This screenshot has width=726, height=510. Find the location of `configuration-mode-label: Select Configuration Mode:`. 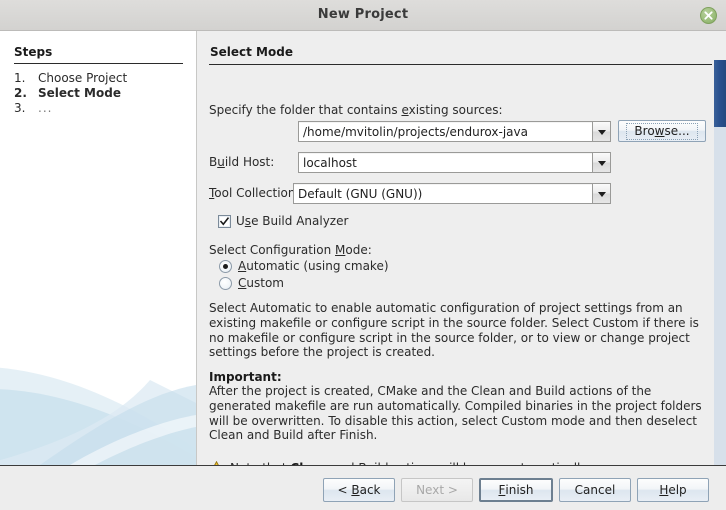

configuration-mode-label: Select Configuration Mode: is located at coordinates (290, 250).